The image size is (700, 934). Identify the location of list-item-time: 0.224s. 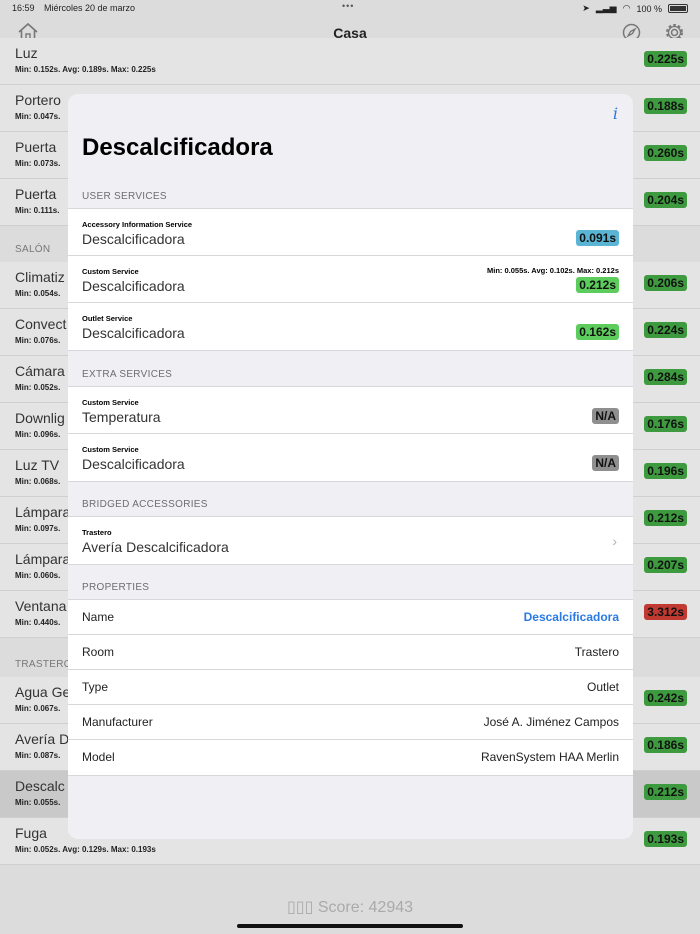
(665, 330).